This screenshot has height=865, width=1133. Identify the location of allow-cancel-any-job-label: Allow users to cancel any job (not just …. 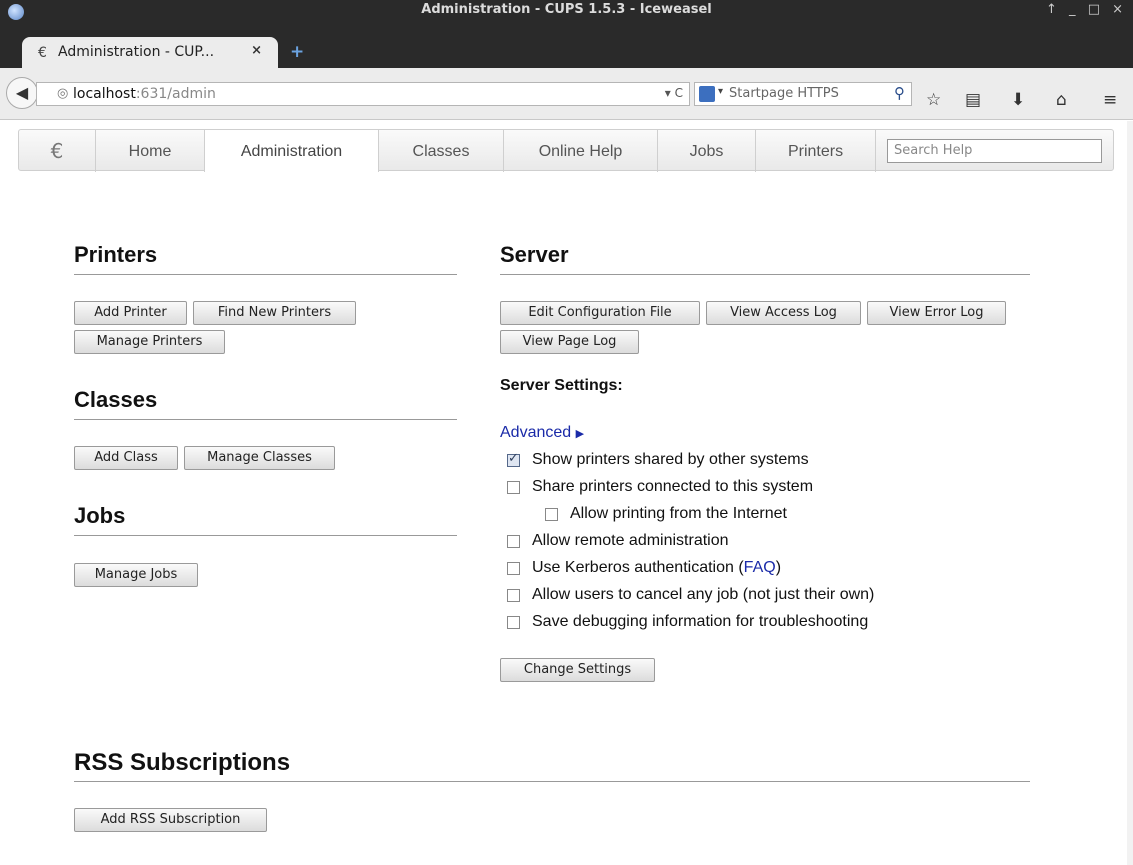
(703, 594).